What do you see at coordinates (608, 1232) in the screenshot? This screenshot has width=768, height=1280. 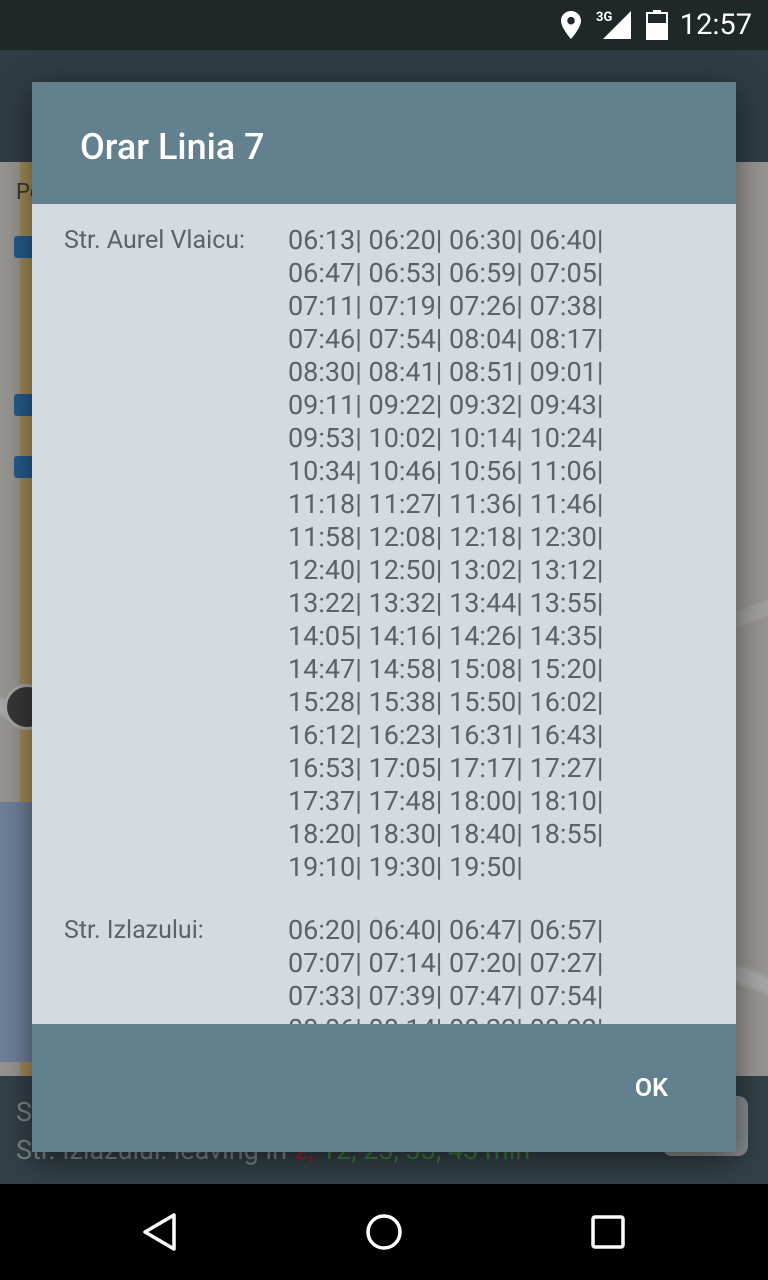 I see `recents-icon` at bounding box center [608, 1232].